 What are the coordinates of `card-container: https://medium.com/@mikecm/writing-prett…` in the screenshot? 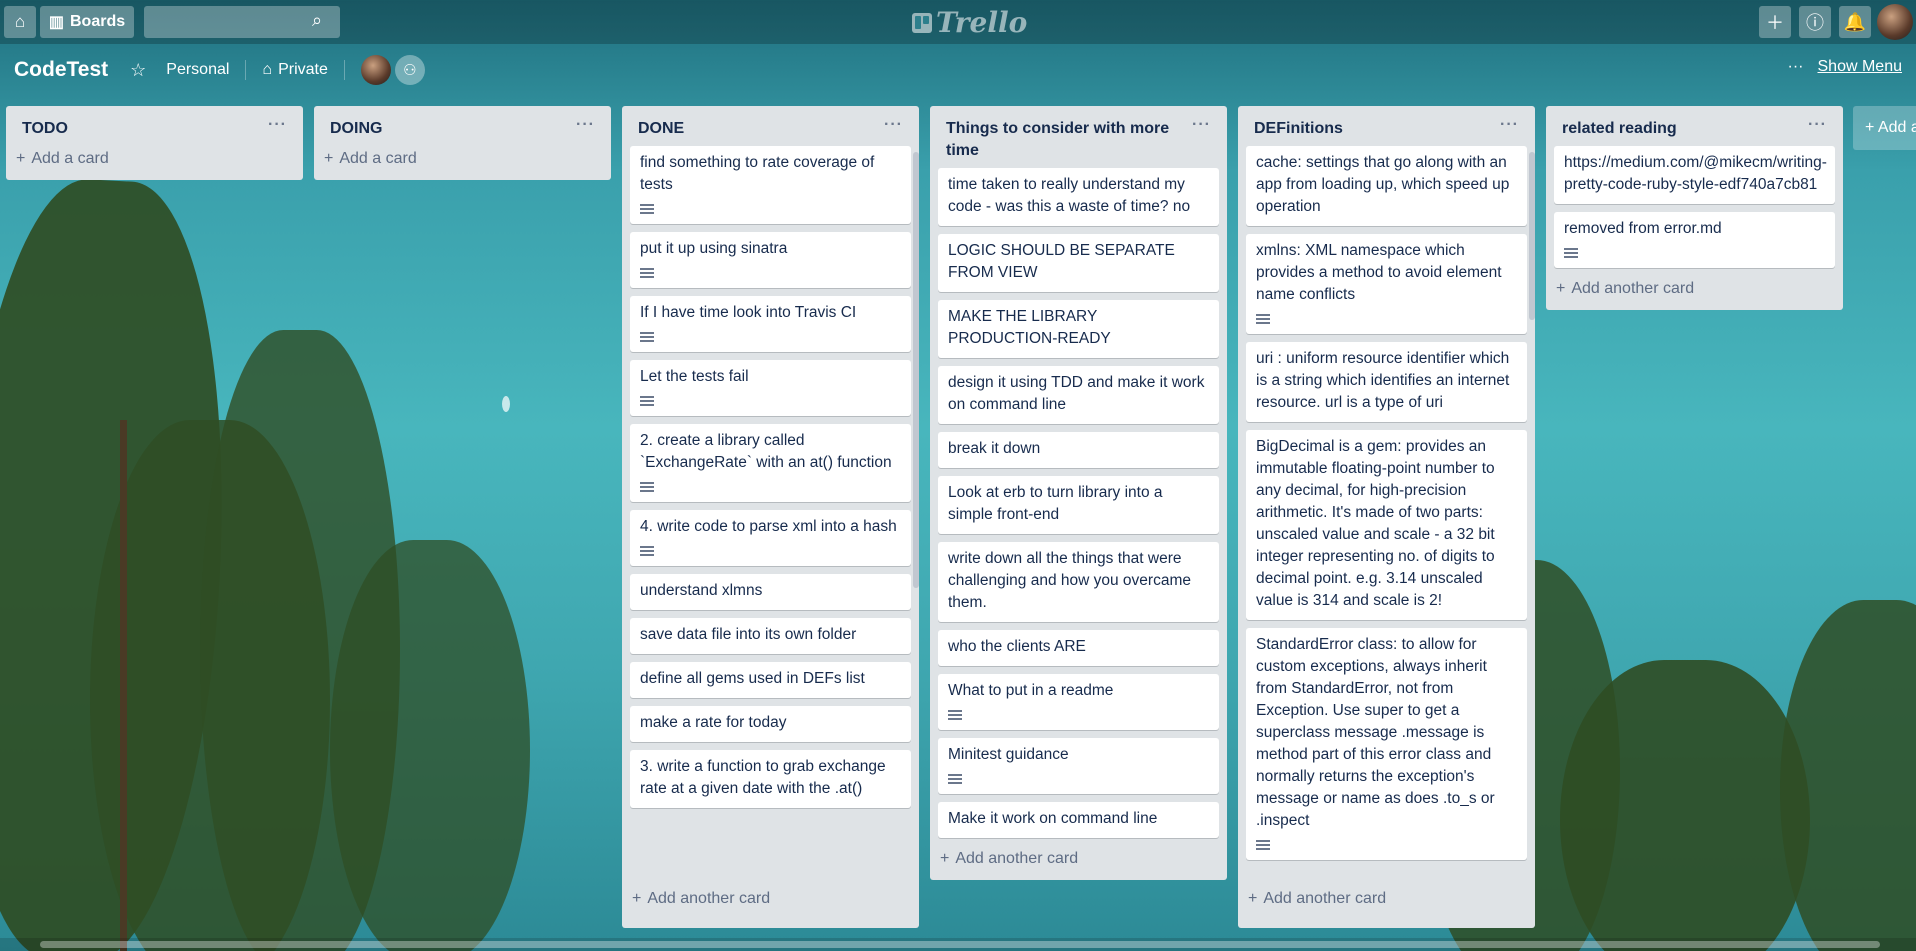 It's located at (1694, 211).